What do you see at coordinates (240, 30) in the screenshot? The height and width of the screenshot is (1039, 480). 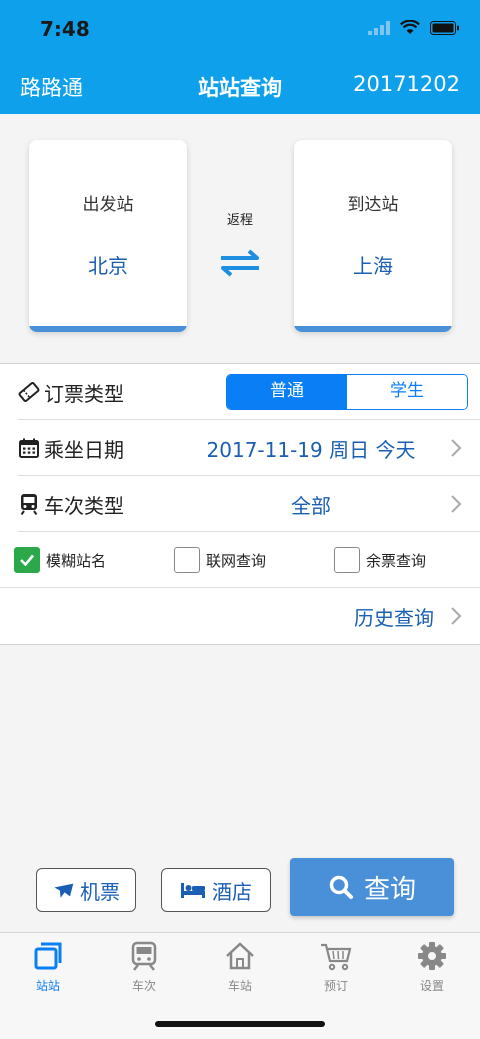 I see `status-bar: 7:48` at bounding box center [240, 30].